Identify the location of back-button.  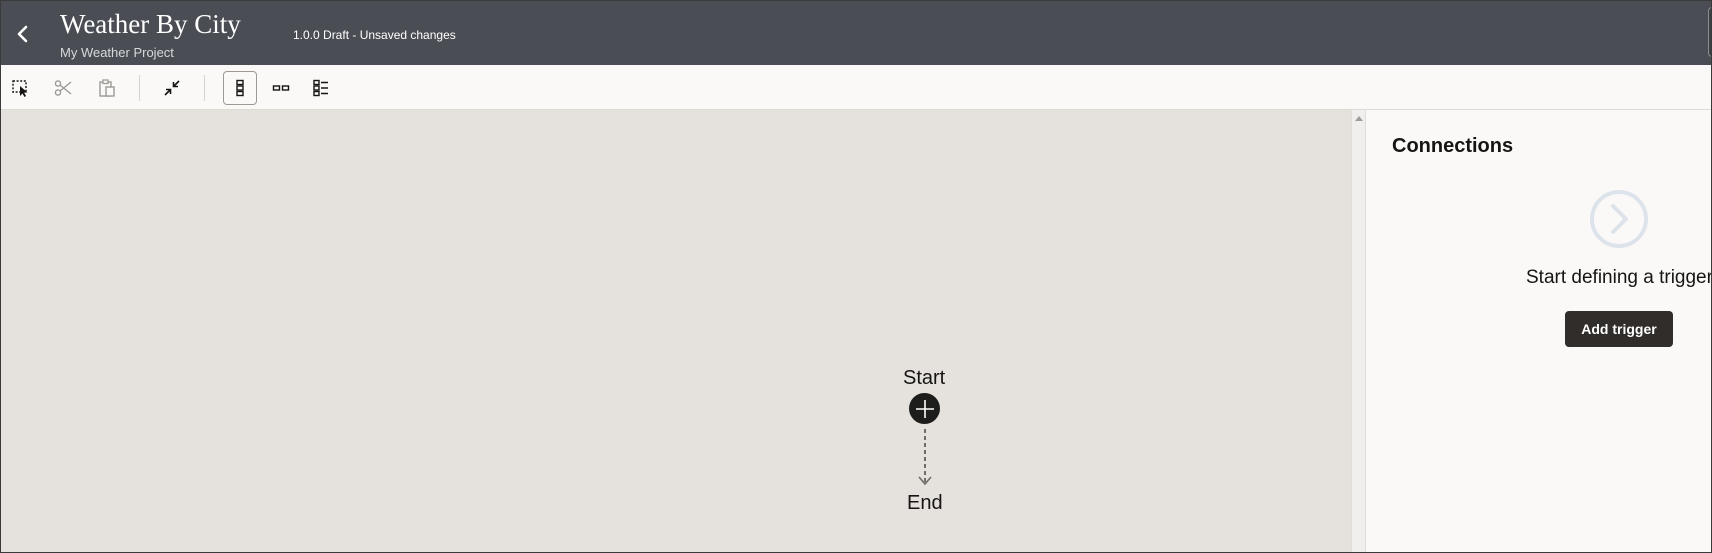
(23, 34).